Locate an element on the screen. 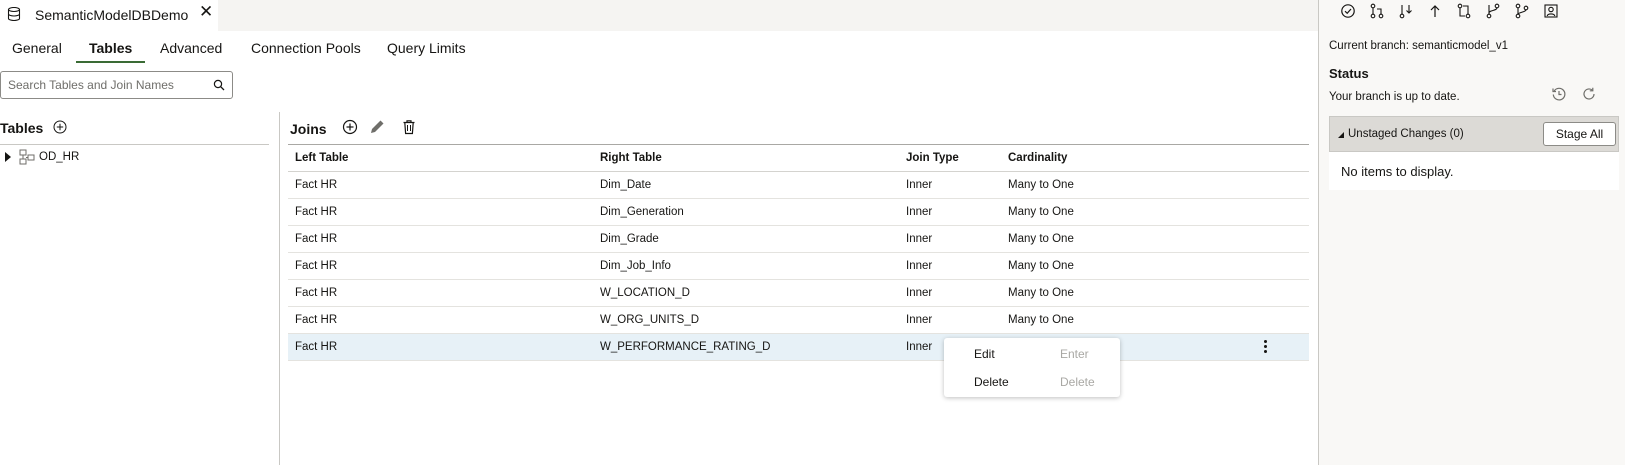 This screenshot has width=1625, height=465. tab-query-limits: Query Limits is located at coordinates (426, 48).